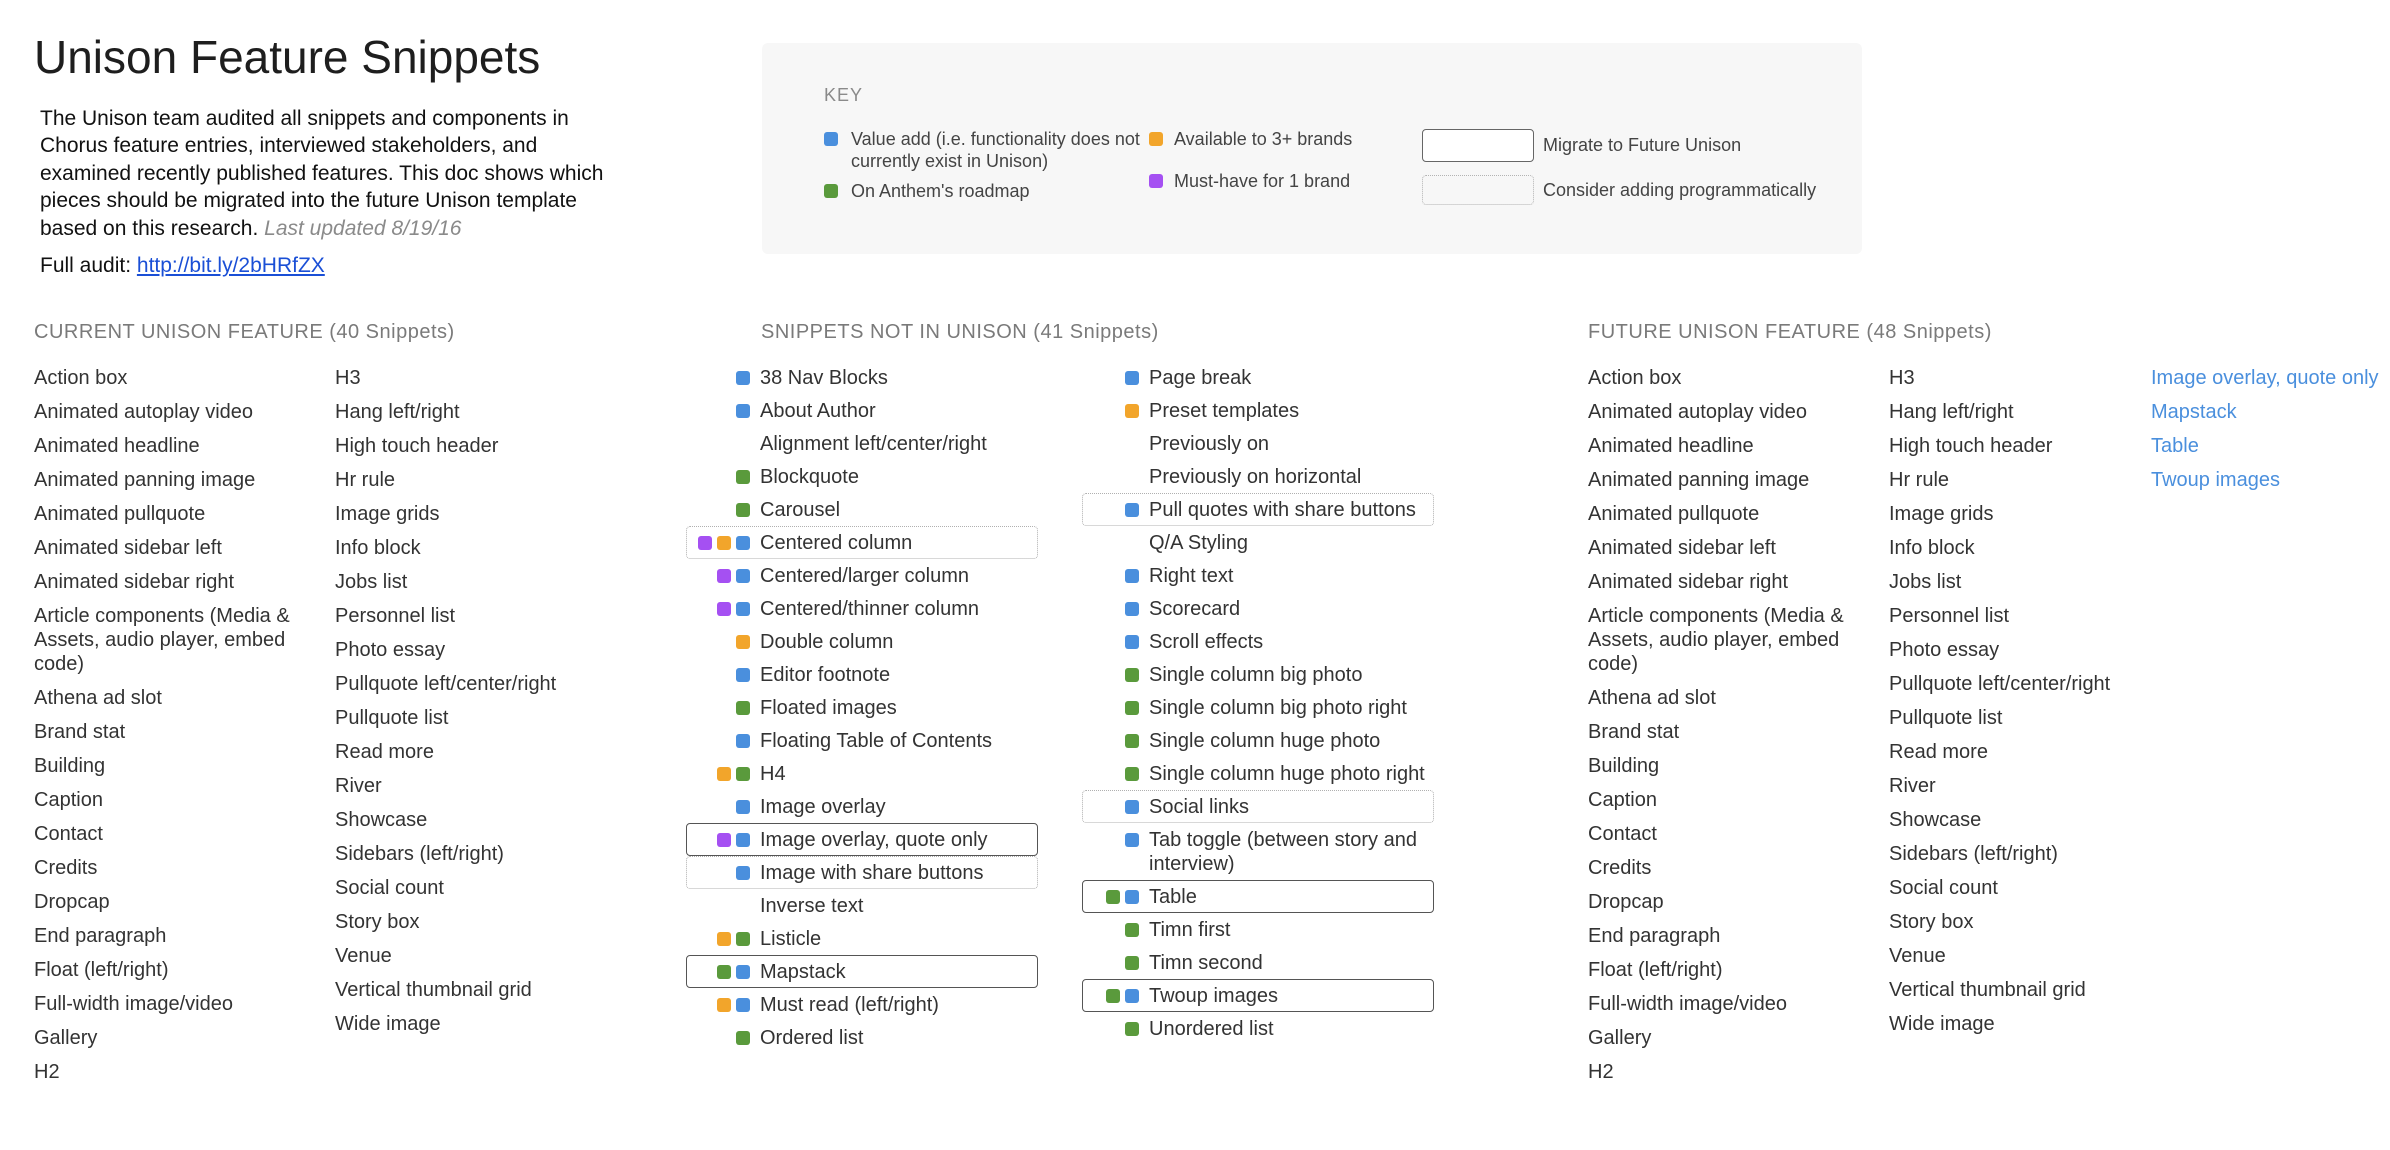  I want to click on feature-item: Table, so click(2175, 446).